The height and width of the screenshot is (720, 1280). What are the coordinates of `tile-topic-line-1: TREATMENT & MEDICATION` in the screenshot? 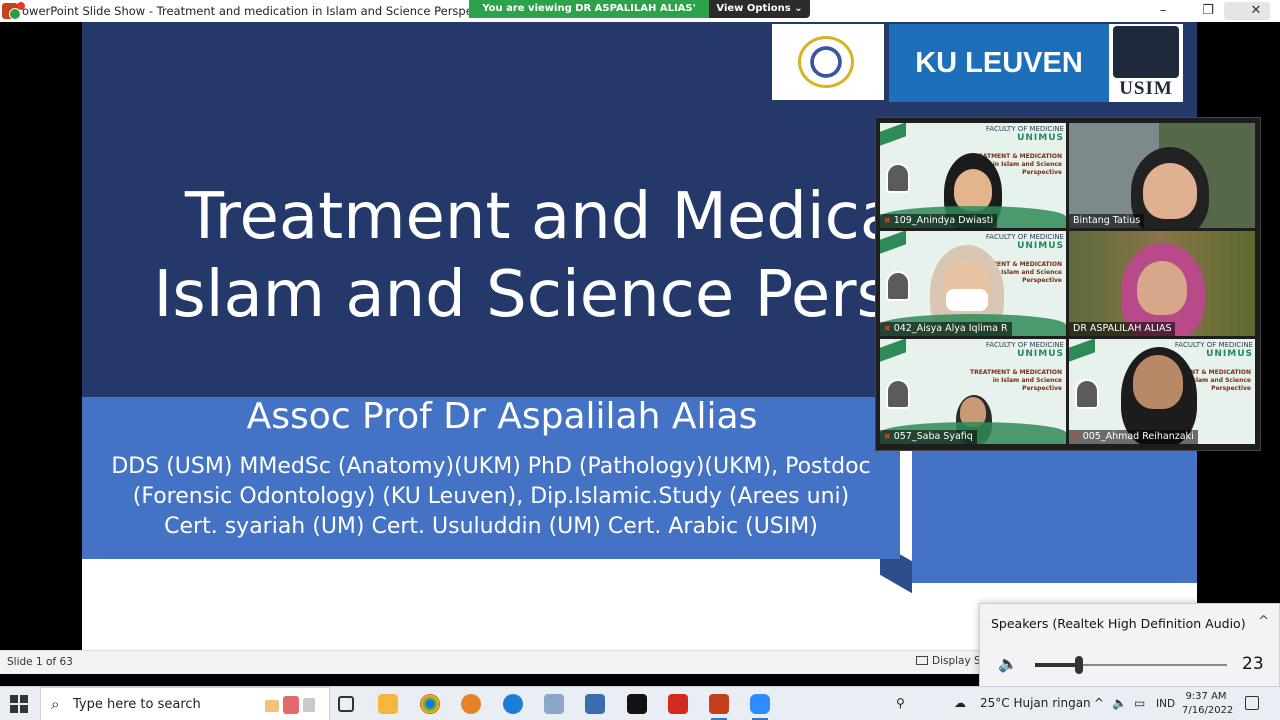 It's located at (1016, 372).